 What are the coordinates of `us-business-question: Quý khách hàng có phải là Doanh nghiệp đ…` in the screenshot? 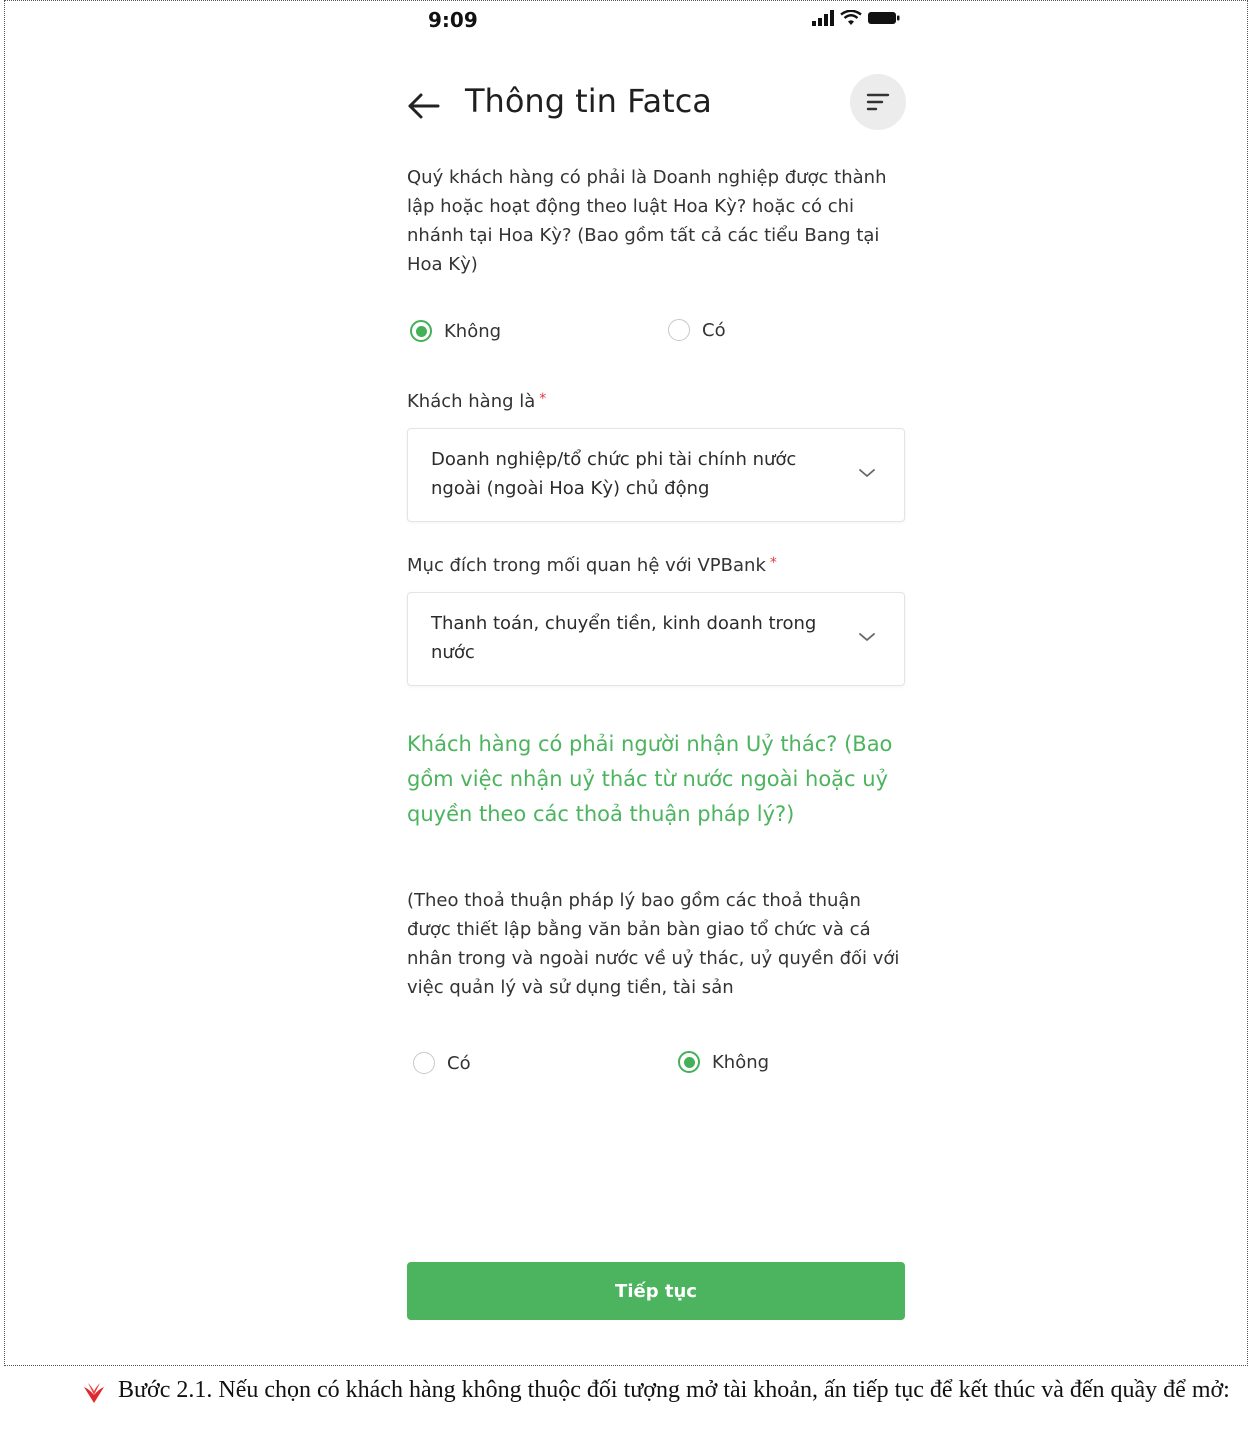 It's located at (647, 221).